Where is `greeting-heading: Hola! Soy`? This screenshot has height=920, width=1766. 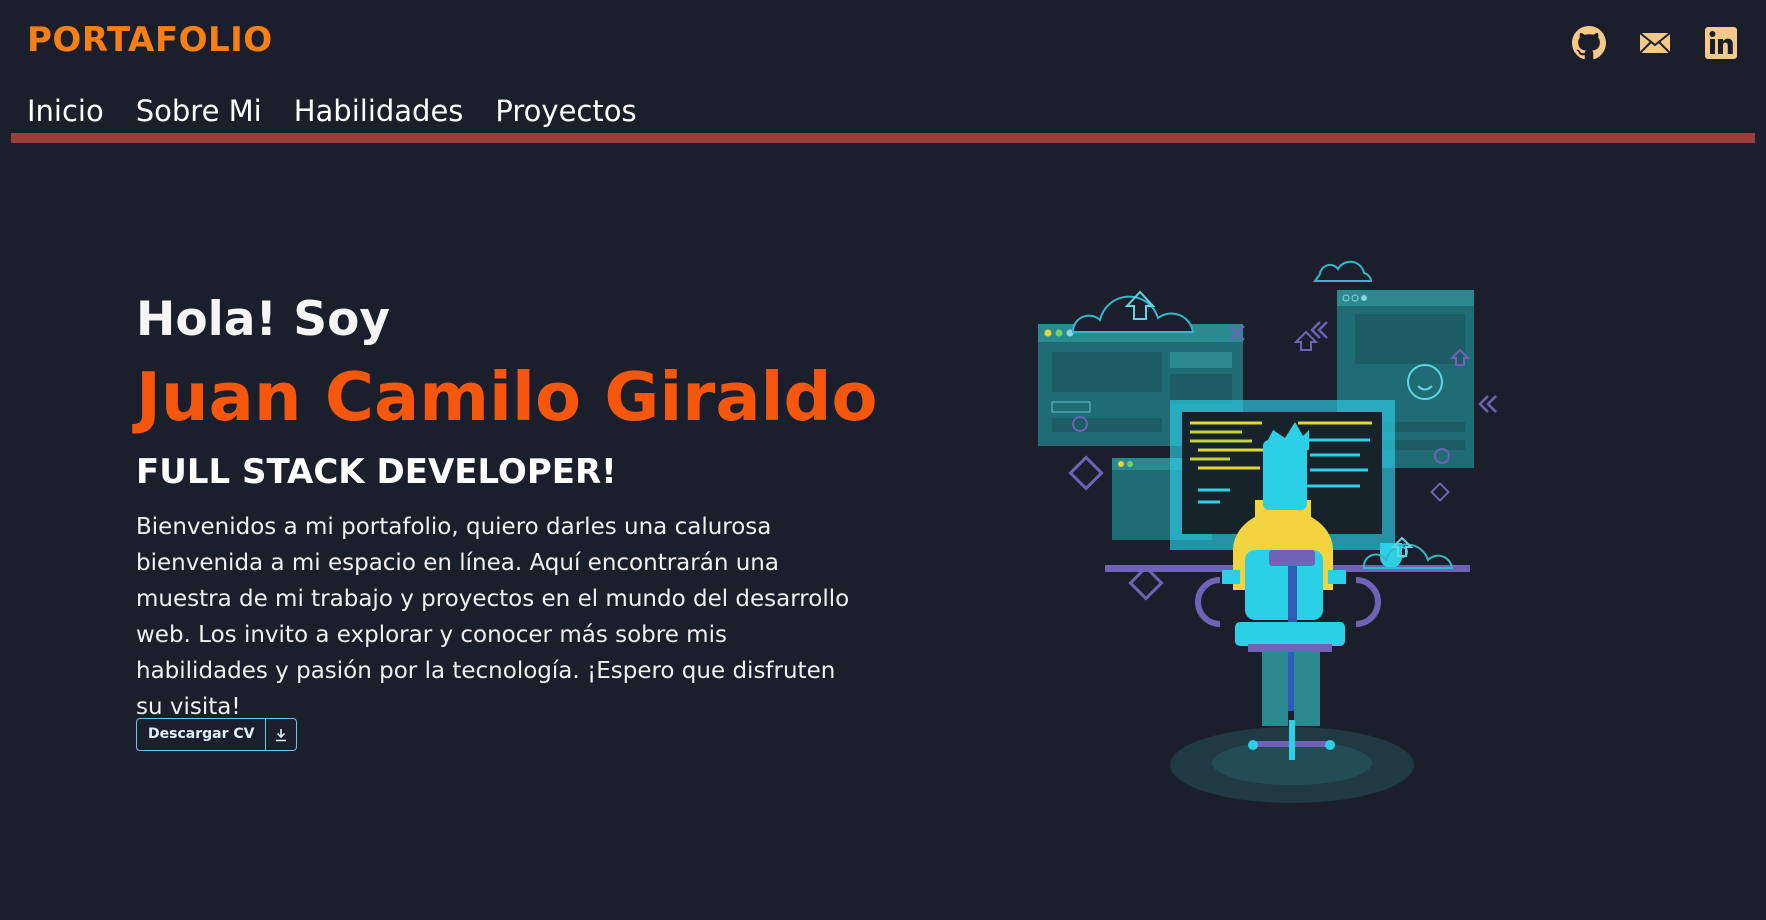
greeting-heading: Hola! Soy is located at coordinates (263, 319).